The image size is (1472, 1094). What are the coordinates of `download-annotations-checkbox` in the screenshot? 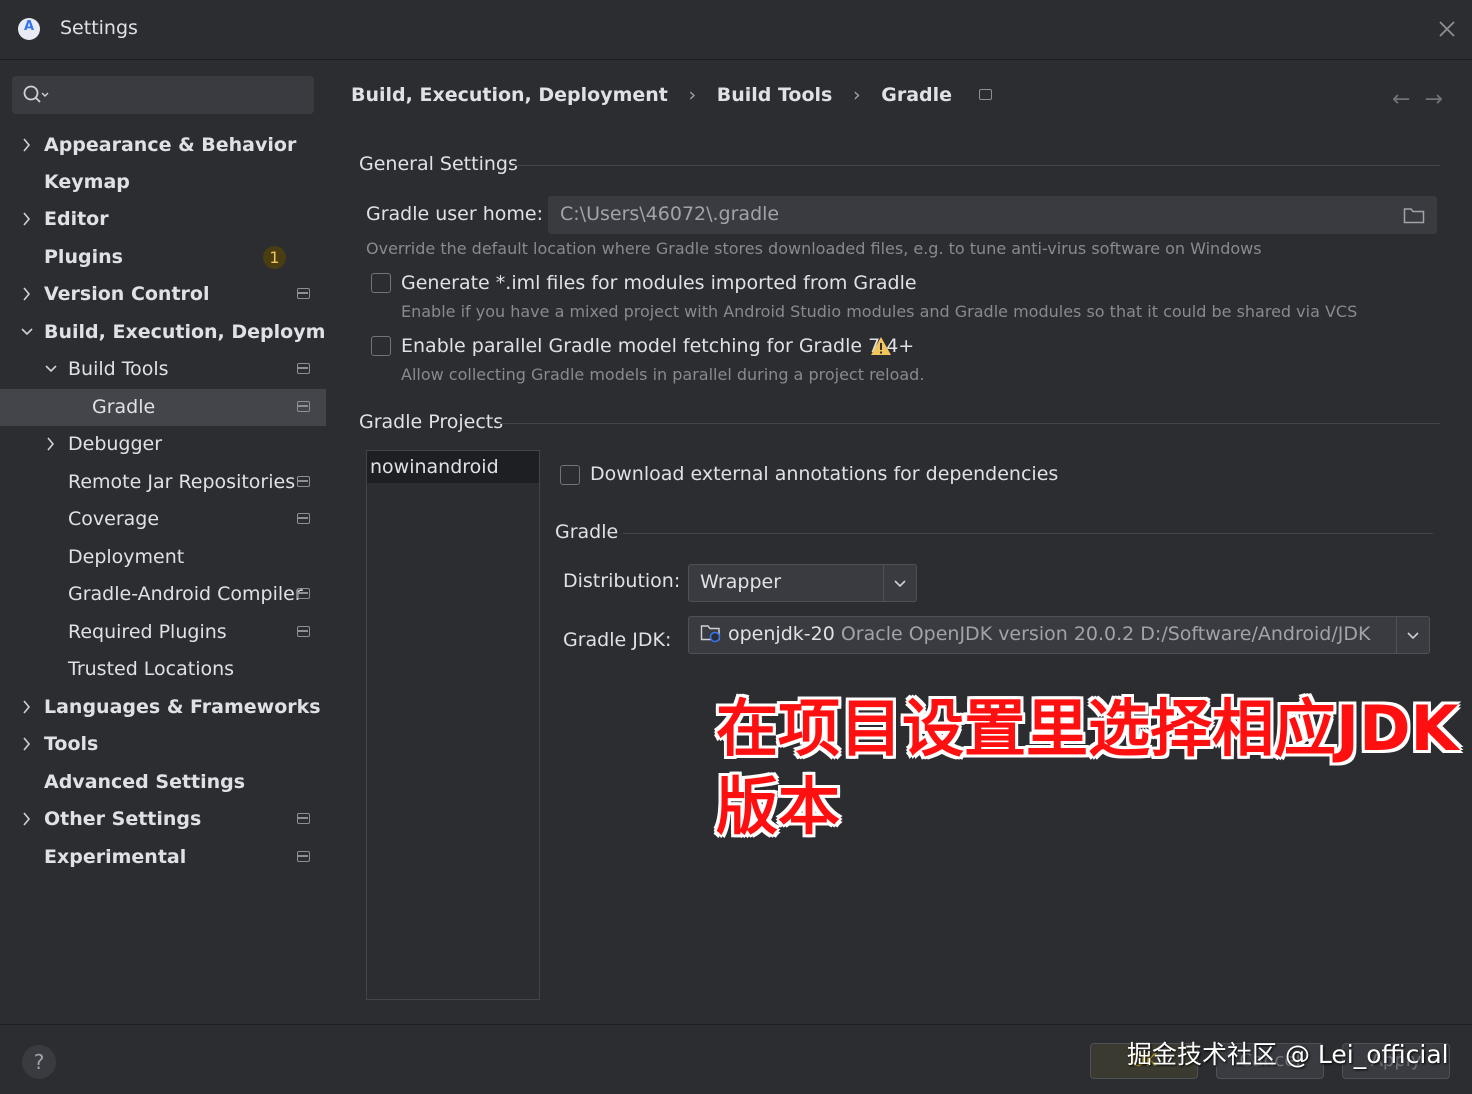 It's located at (570, 475).